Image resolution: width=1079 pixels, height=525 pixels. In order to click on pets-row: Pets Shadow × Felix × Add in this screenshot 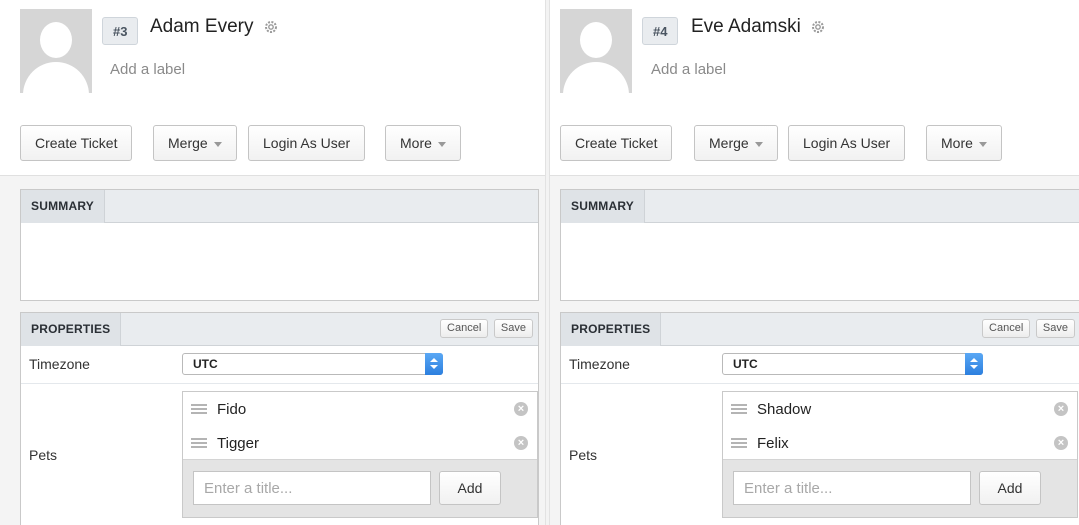, I will do `click(820, 454)`.